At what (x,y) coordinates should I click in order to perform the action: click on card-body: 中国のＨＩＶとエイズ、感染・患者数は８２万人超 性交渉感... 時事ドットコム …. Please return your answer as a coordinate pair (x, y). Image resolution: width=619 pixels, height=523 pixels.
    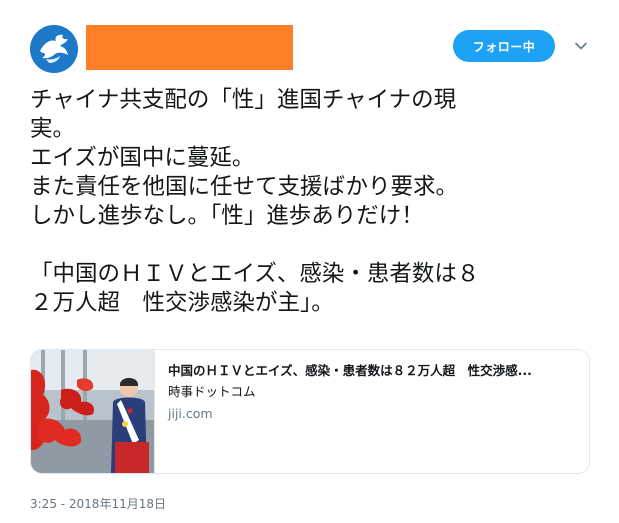
    Looking at the image, I should click on (373, 392).